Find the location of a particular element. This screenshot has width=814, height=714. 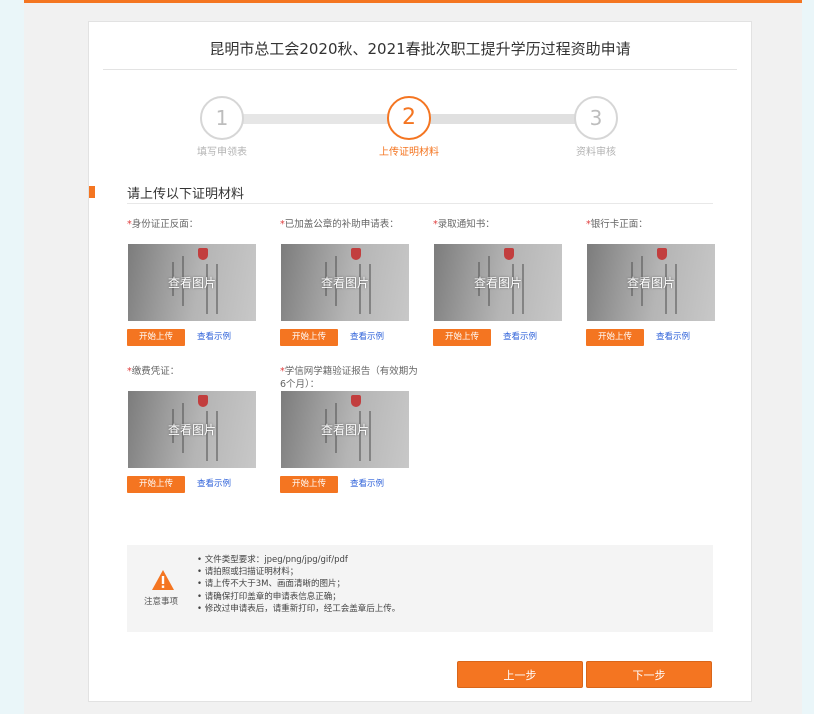

page-title: 昆明市总工会2020秋、2021春批次职工提升学历过程资助申请 is located at coordinates (420, 49).